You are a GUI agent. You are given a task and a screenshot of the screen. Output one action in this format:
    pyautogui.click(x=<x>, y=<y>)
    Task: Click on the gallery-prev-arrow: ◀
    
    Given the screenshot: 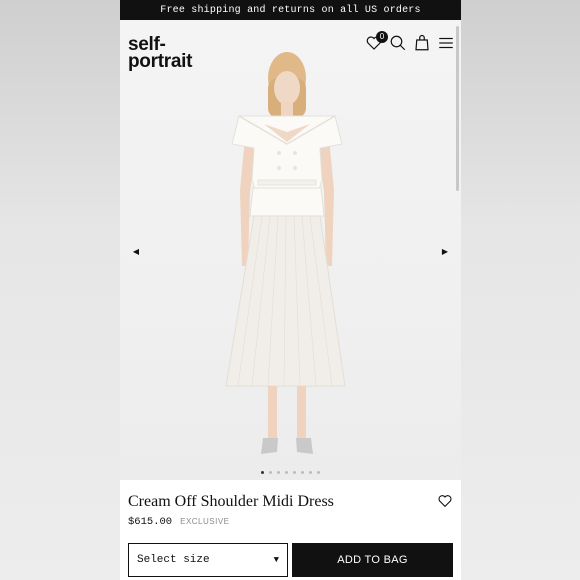 What is the action you would take?
    pyautogui.click(x=136, y=252)
    